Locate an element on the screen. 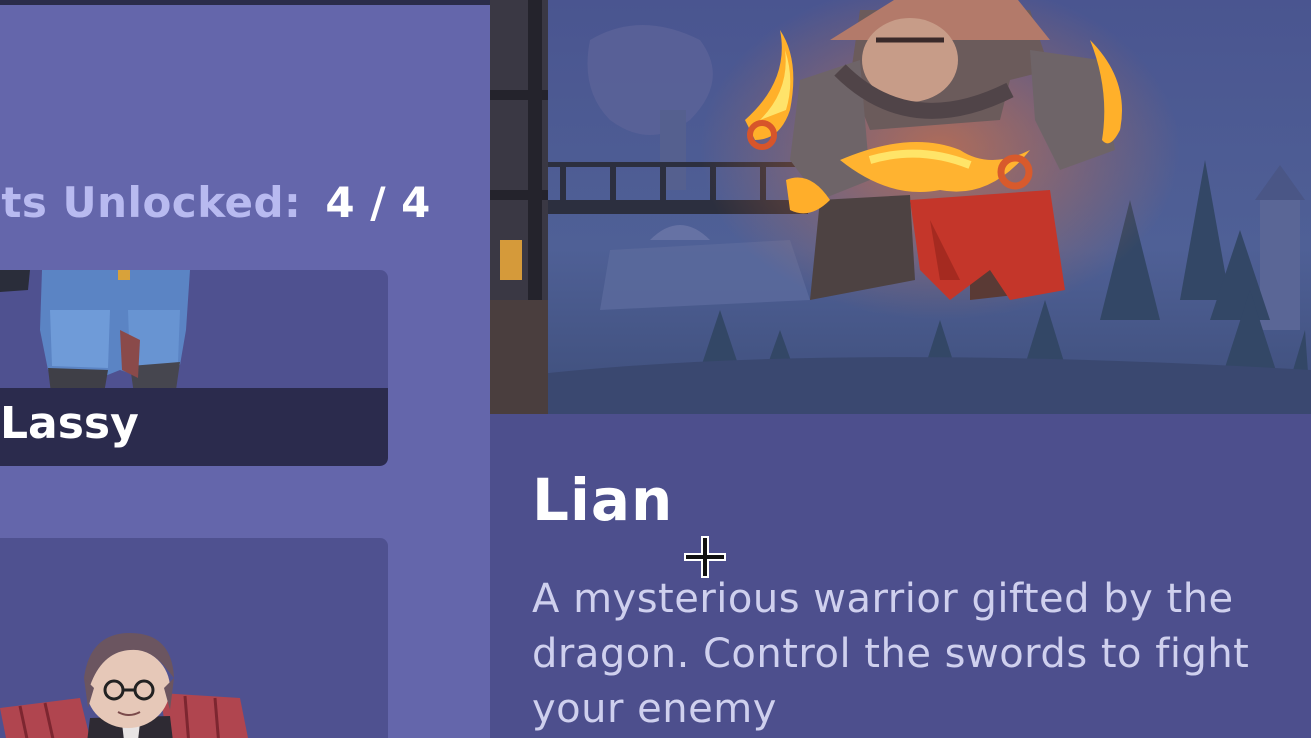  character-card-lassy: Lassy is located at coordinates (194, 368).